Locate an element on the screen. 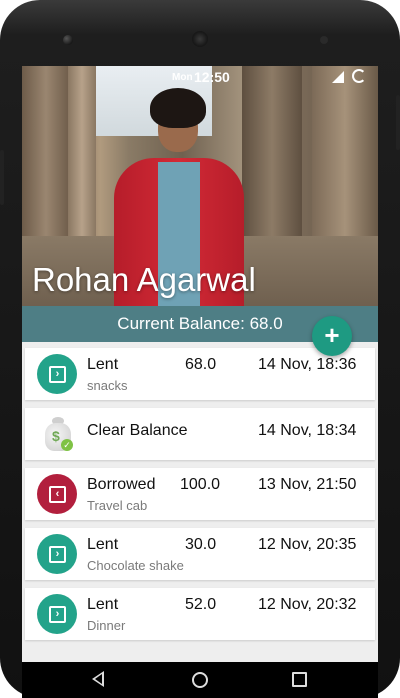 The width and height of the screenshot is (400, 698). check-icon: ✓ is located at coordinates (67, 445).